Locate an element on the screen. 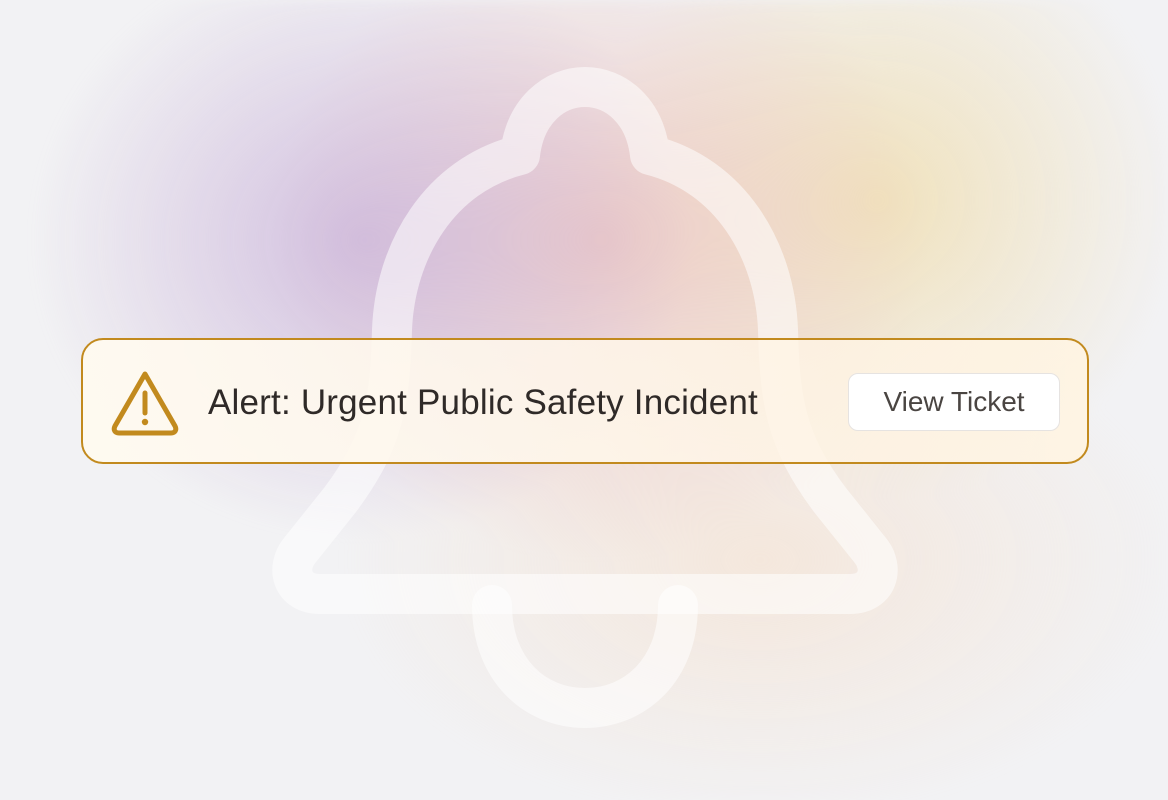 The height and width of the screenshot is (800, 1168). view-ticket-button: View Ticket is located at coordinates (954, 402).